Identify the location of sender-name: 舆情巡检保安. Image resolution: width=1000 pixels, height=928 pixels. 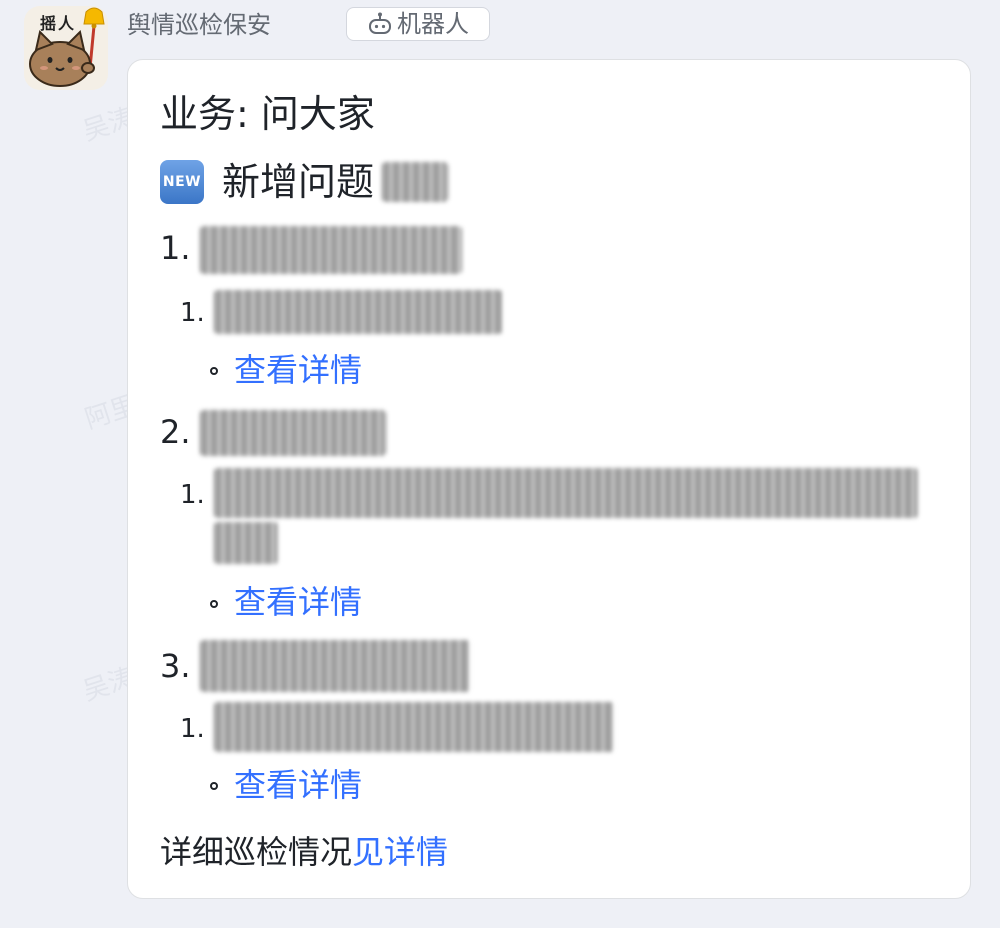
(199, 25).